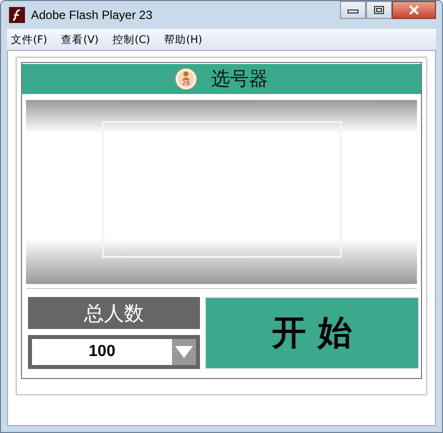  I want to click on count-dropdown: 100, so click(114, 352).